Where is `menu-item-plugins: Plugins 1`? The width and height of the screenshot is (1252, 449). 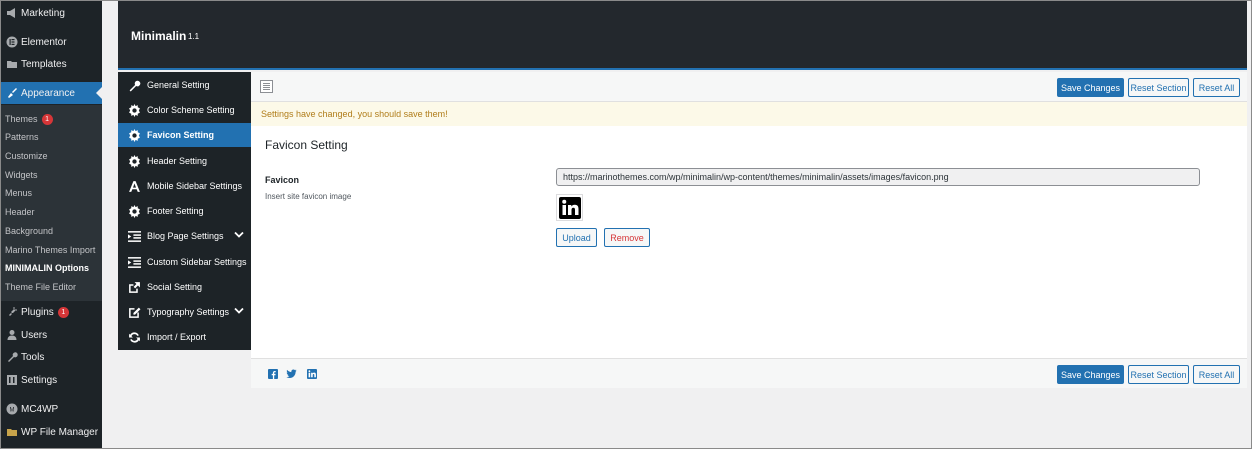 menu-item-plugins: Plugins 1 is located at coordinates (51, 312).